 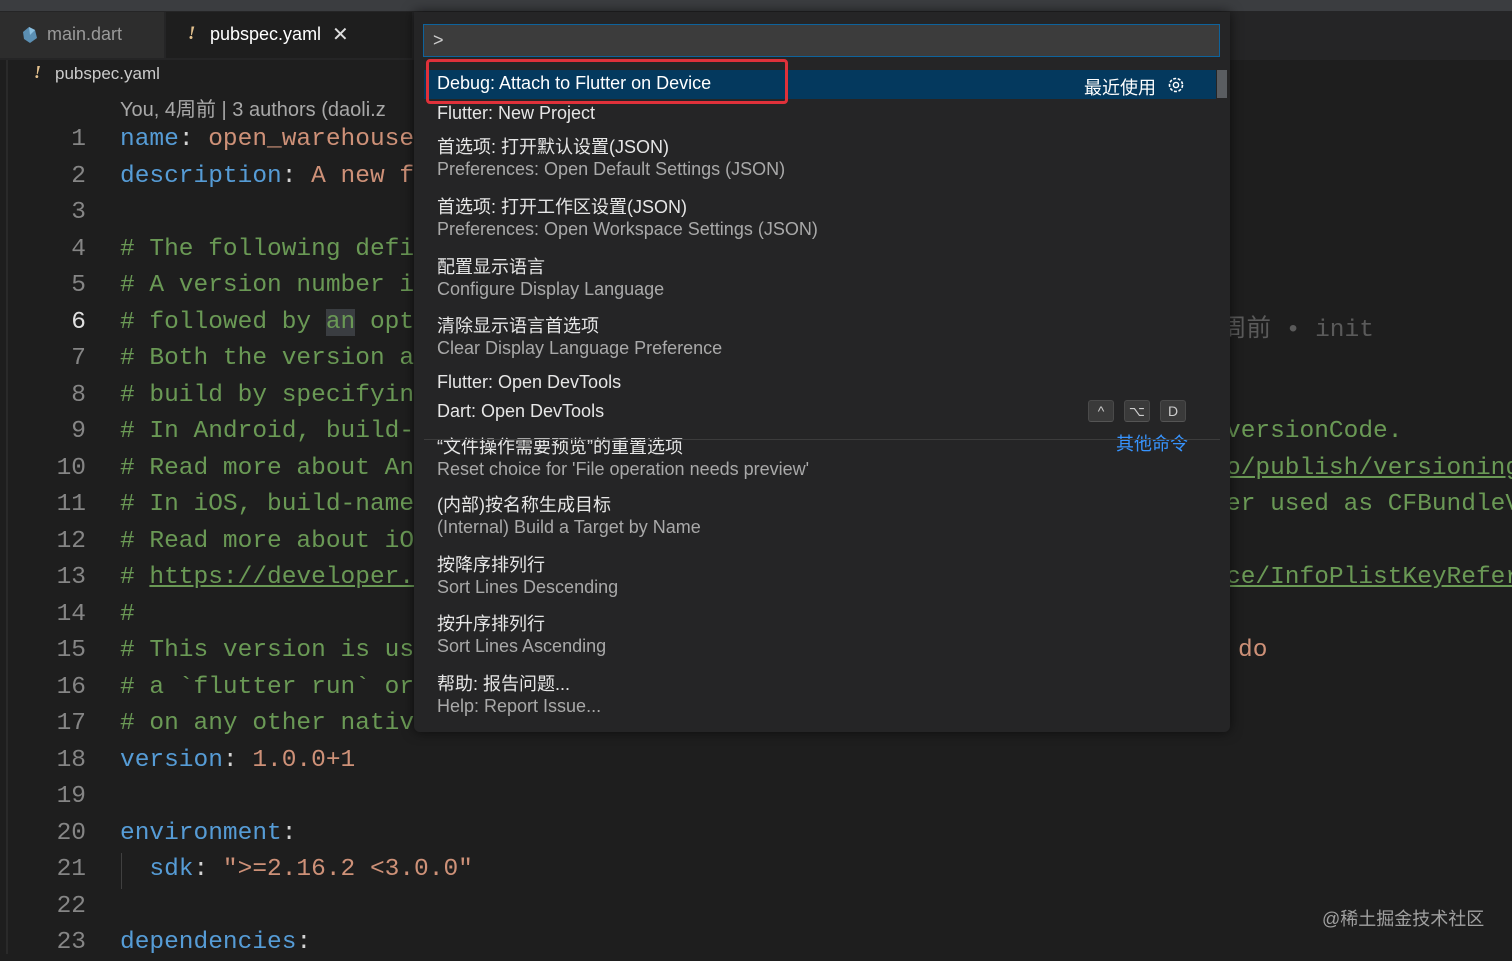 What do you see at coordinates (491, 624) in the screenshot?
I see `command-title: 按升序排列行` at bounding box center [491, 624].